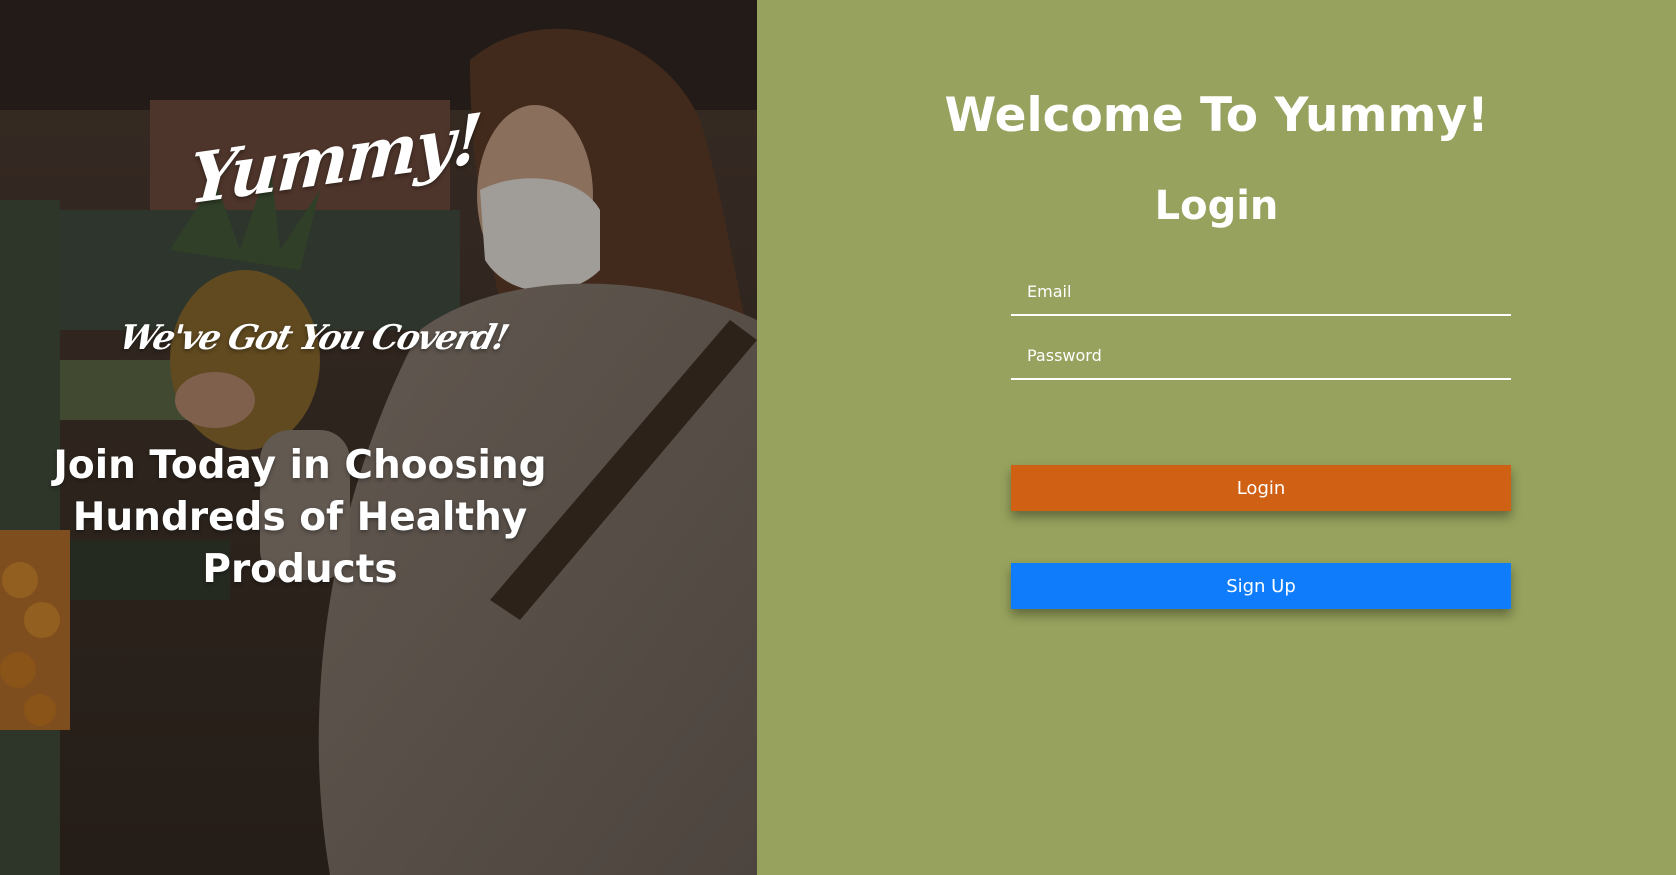 The width and height of the screenshot is (1676, 875). I want to click on password-input, so click(1261, 355).